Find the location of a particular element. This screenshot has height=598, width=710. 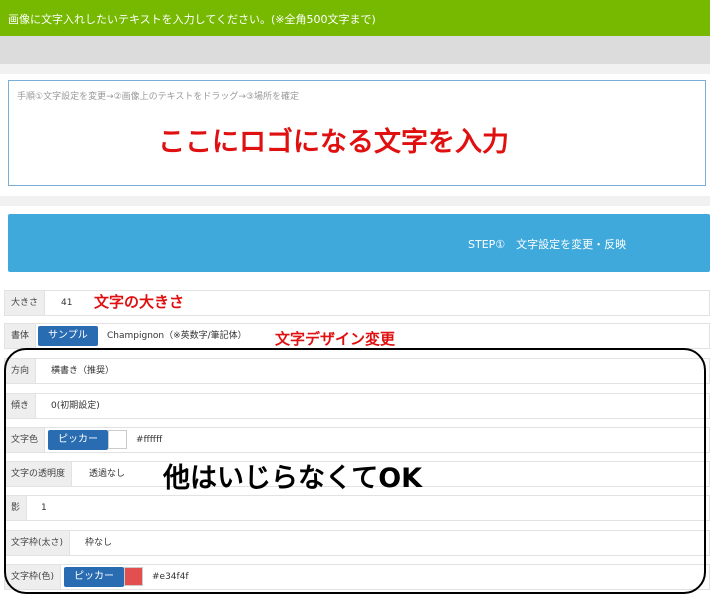

step1-apply-button: STEP① 文字設定を変更・反映 is located at coordinates (359, 243).